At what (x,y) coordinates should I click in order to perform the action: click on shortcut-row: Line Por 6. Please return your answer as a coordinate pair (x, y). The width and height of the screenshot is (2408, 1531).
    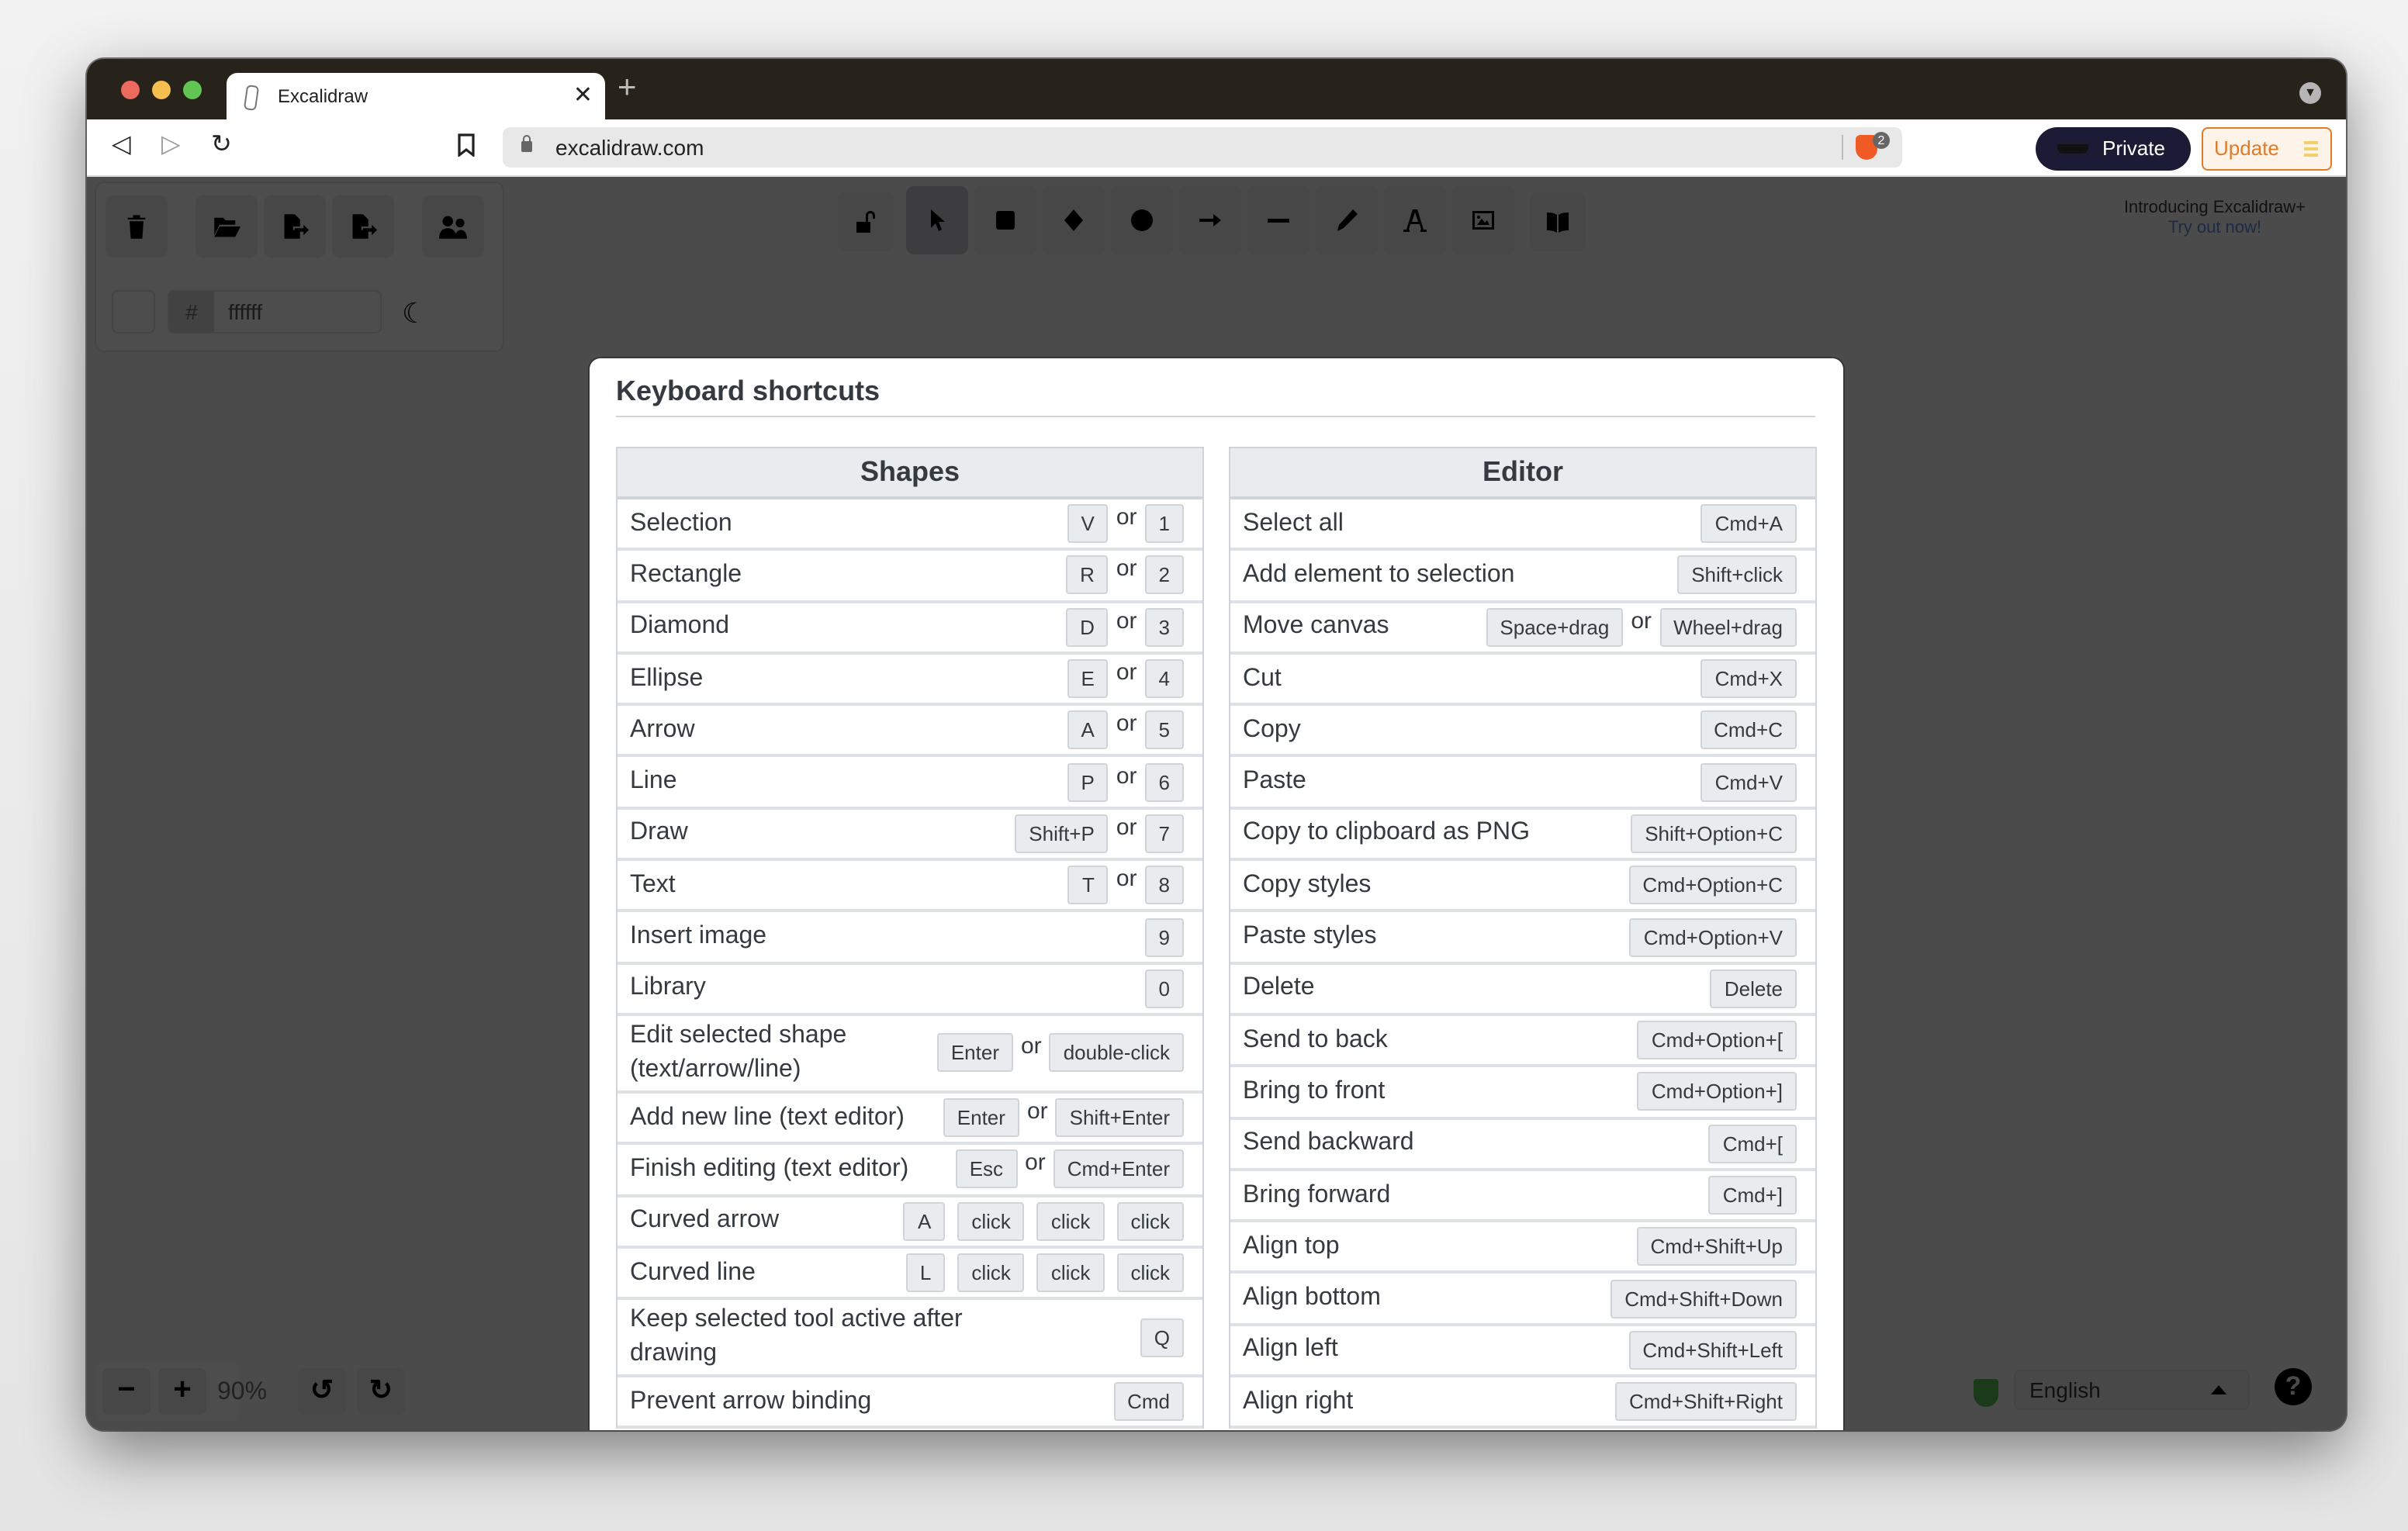
    Looking at the image, I should click on (910, 784).